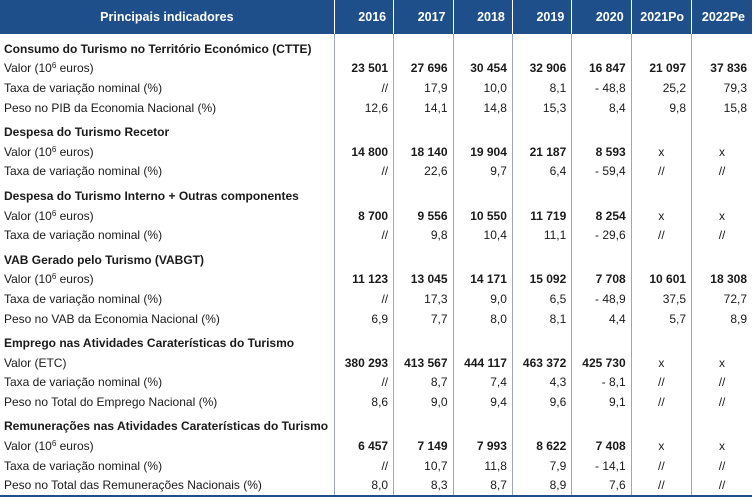 The width and height of the screenshot is (756, 497). Describe the element at coordinates (542, 171) in the screenshot. I see `value-cell: 6,4` at that location.